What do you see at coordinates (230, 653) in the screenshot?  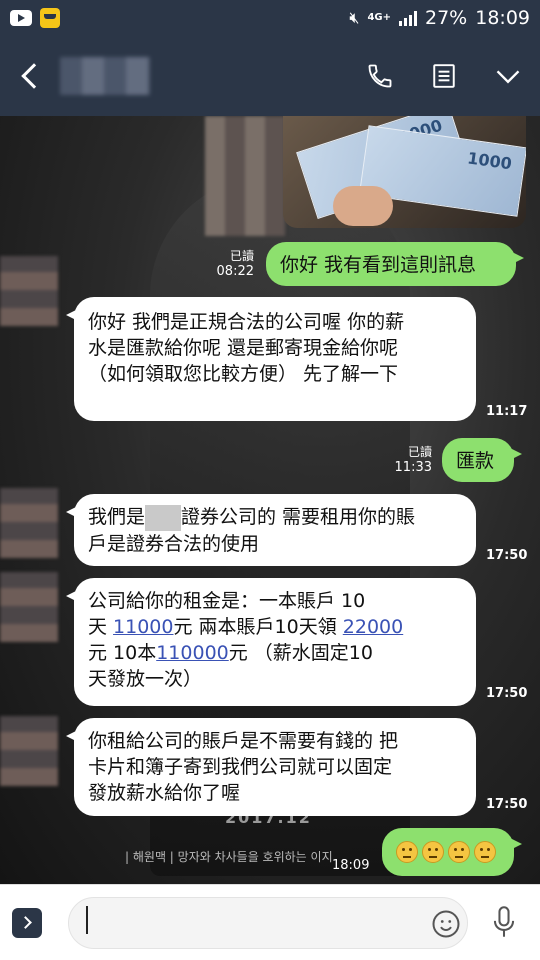 I see `message-line: 元 10本110000元 （薪水固定10` at bounding box center [230, 653].